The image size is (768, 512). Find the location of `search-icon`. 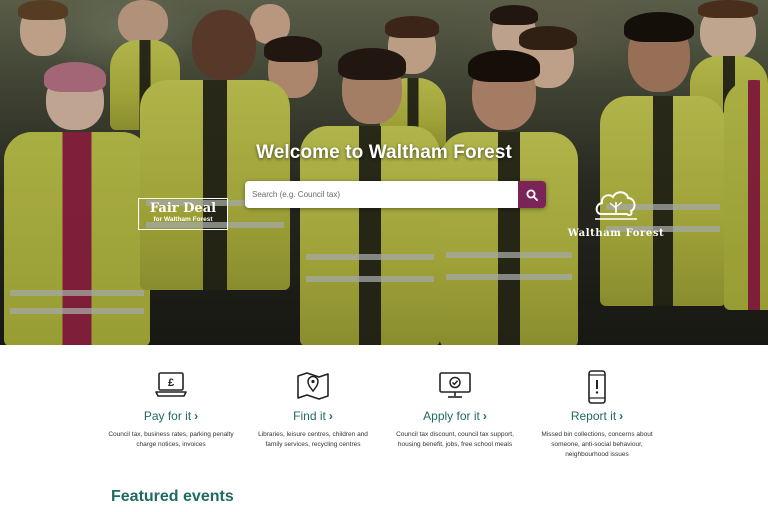

search-icon is located at coordinates (532, 195).